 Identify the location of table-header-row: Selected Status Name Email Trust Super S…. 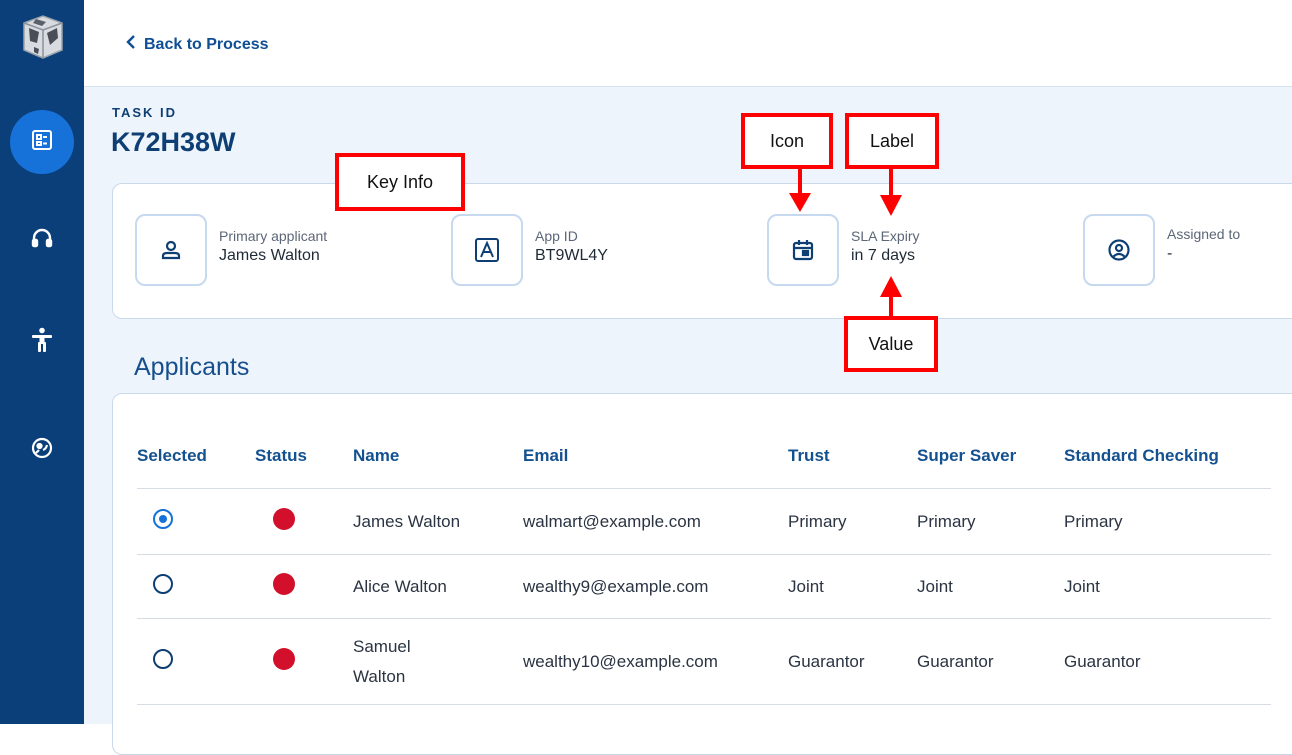
(704, 456).